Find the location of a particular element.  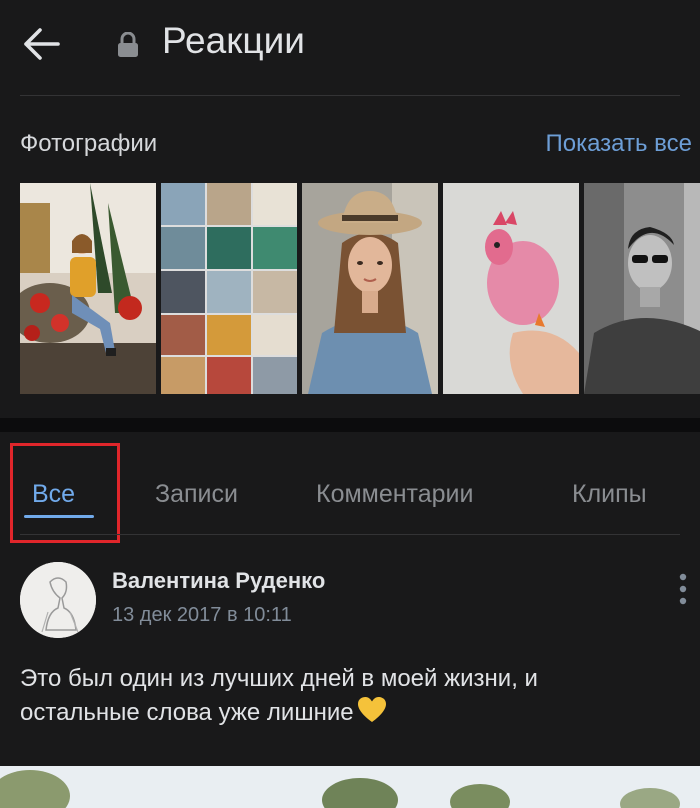

post-author: Валентина Руденко is located at coordinates (218, 581).